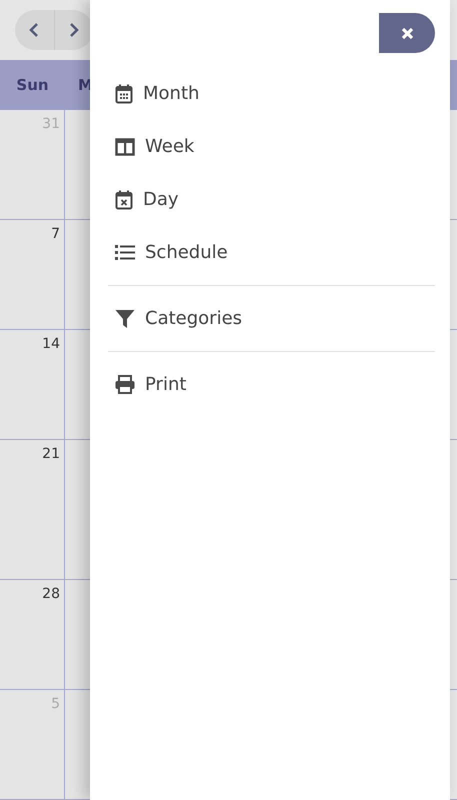  Describe the element at coordinates (143, 199) in the screenshot. I see `menu-item: Day` at that location.